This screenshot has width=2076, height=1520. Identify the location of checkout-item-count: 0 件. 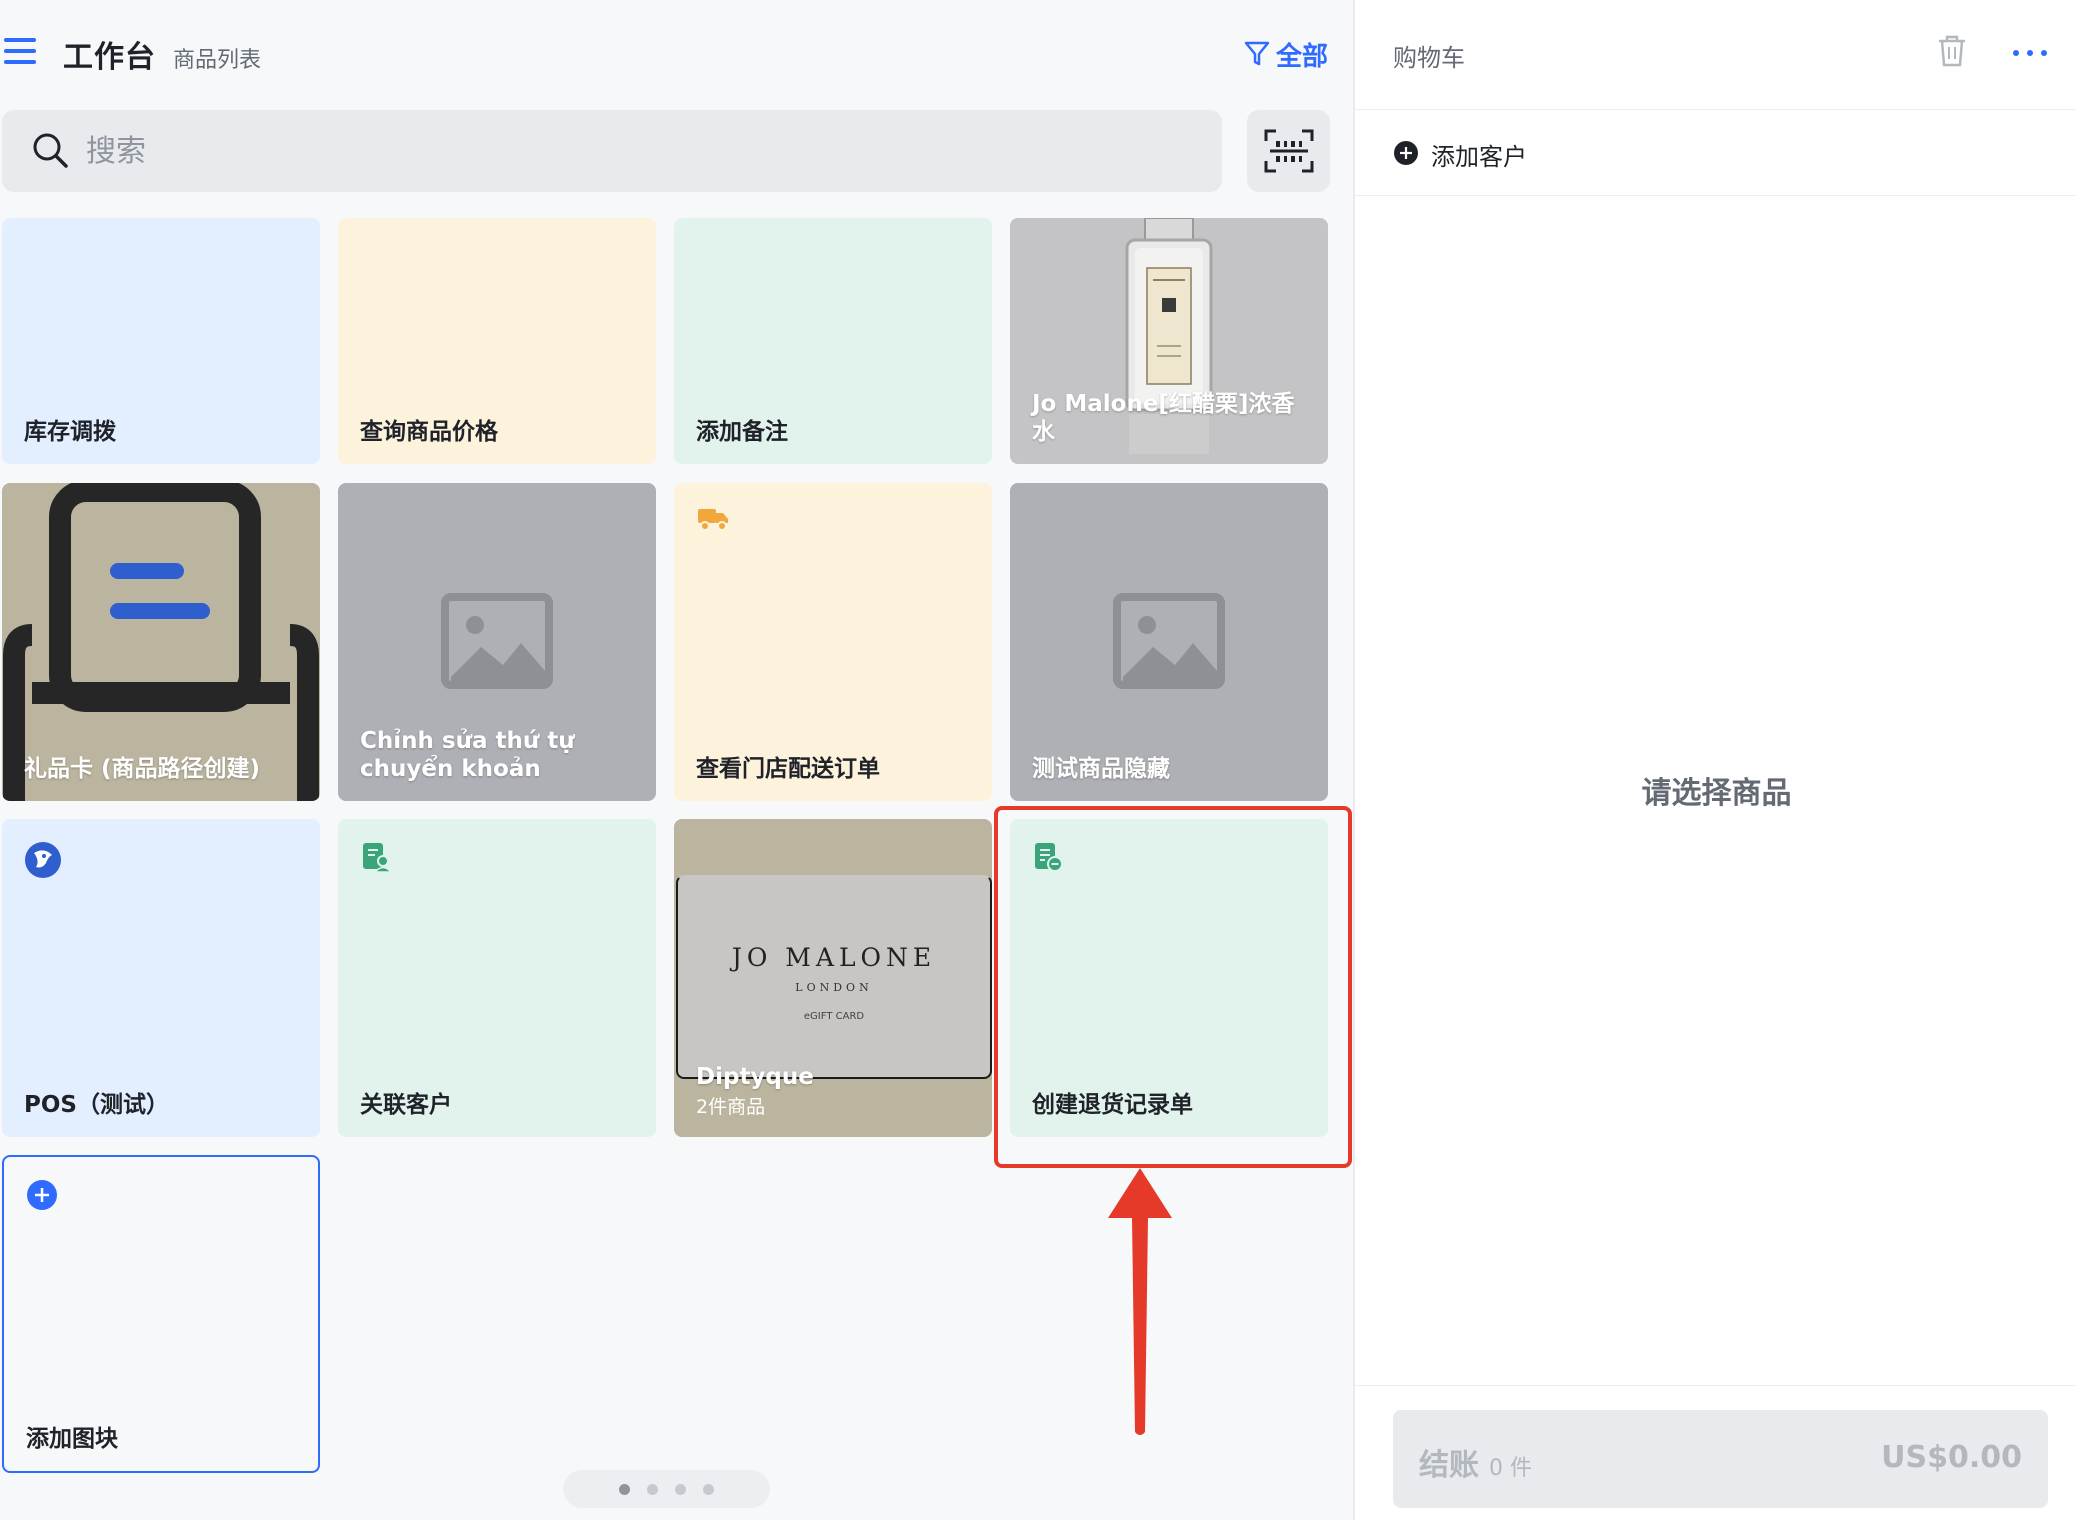
(1510, 1468).